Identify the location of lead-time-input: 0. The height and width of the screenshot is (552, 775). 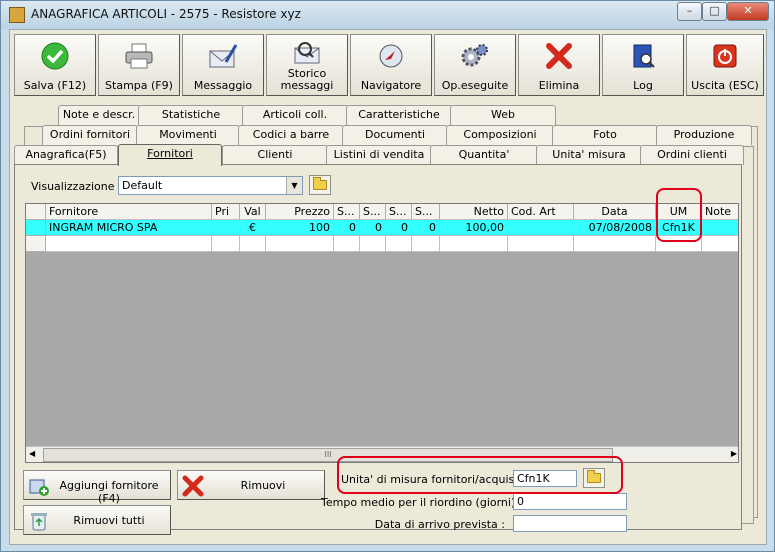
(570, 501).